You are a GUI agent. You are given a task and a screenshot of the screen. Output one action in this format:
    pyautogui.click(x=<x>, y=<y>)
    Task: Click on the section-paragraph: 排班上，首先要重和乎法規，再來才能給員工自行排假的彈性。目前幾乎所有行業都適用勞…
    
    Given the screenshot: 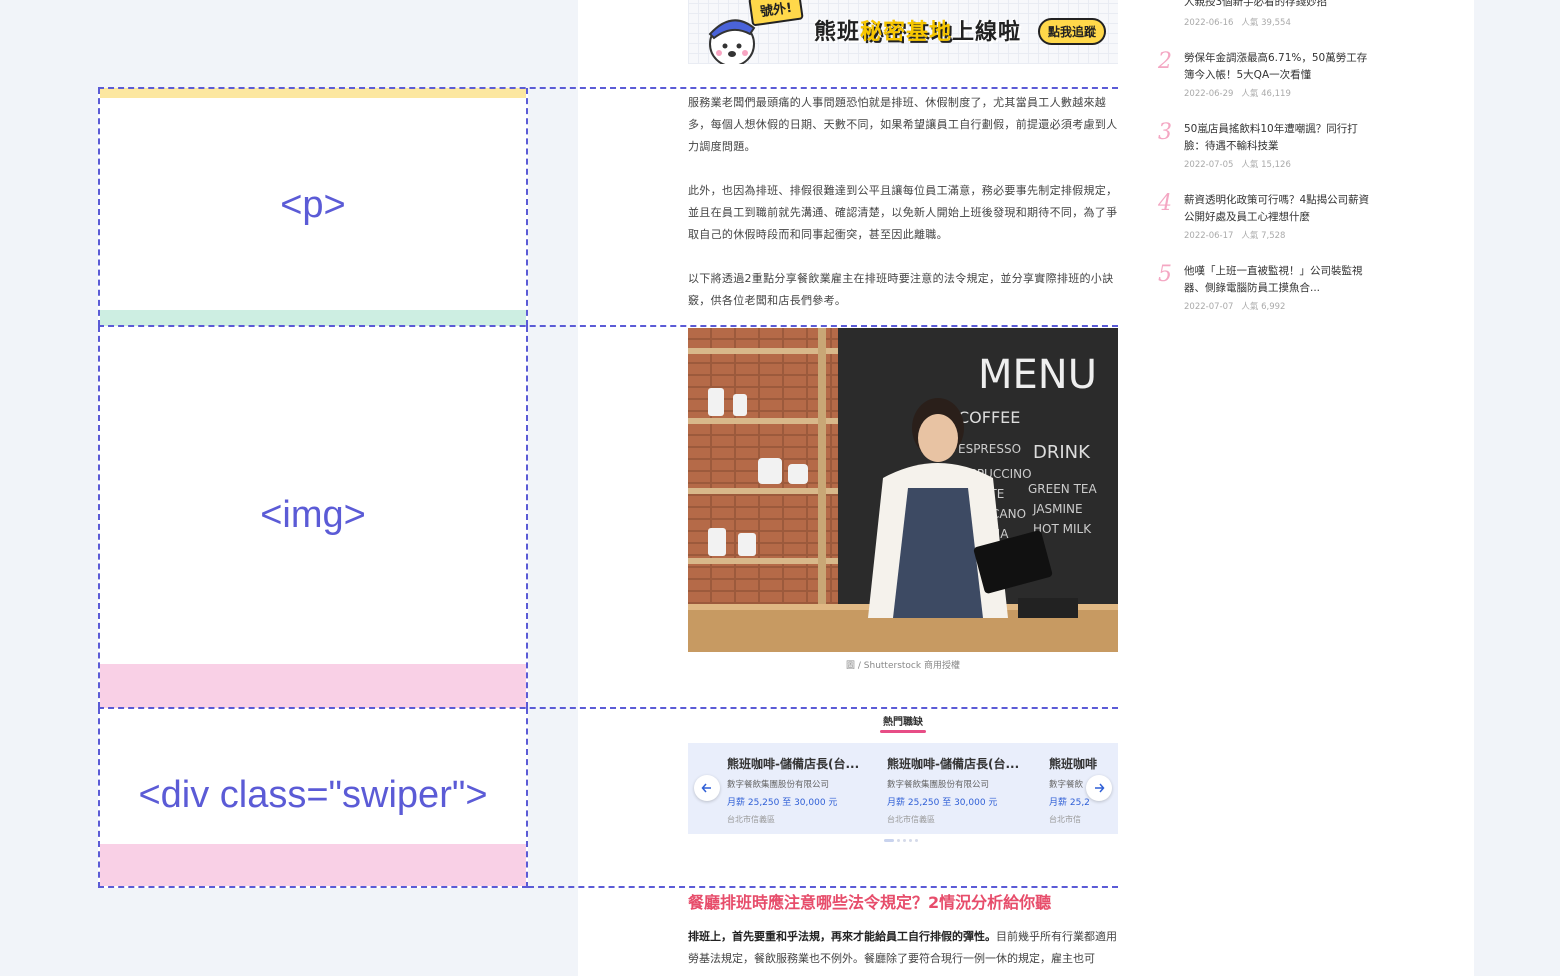 What is the action you would take?
    pyautogui.click(x=903, y=948)
    